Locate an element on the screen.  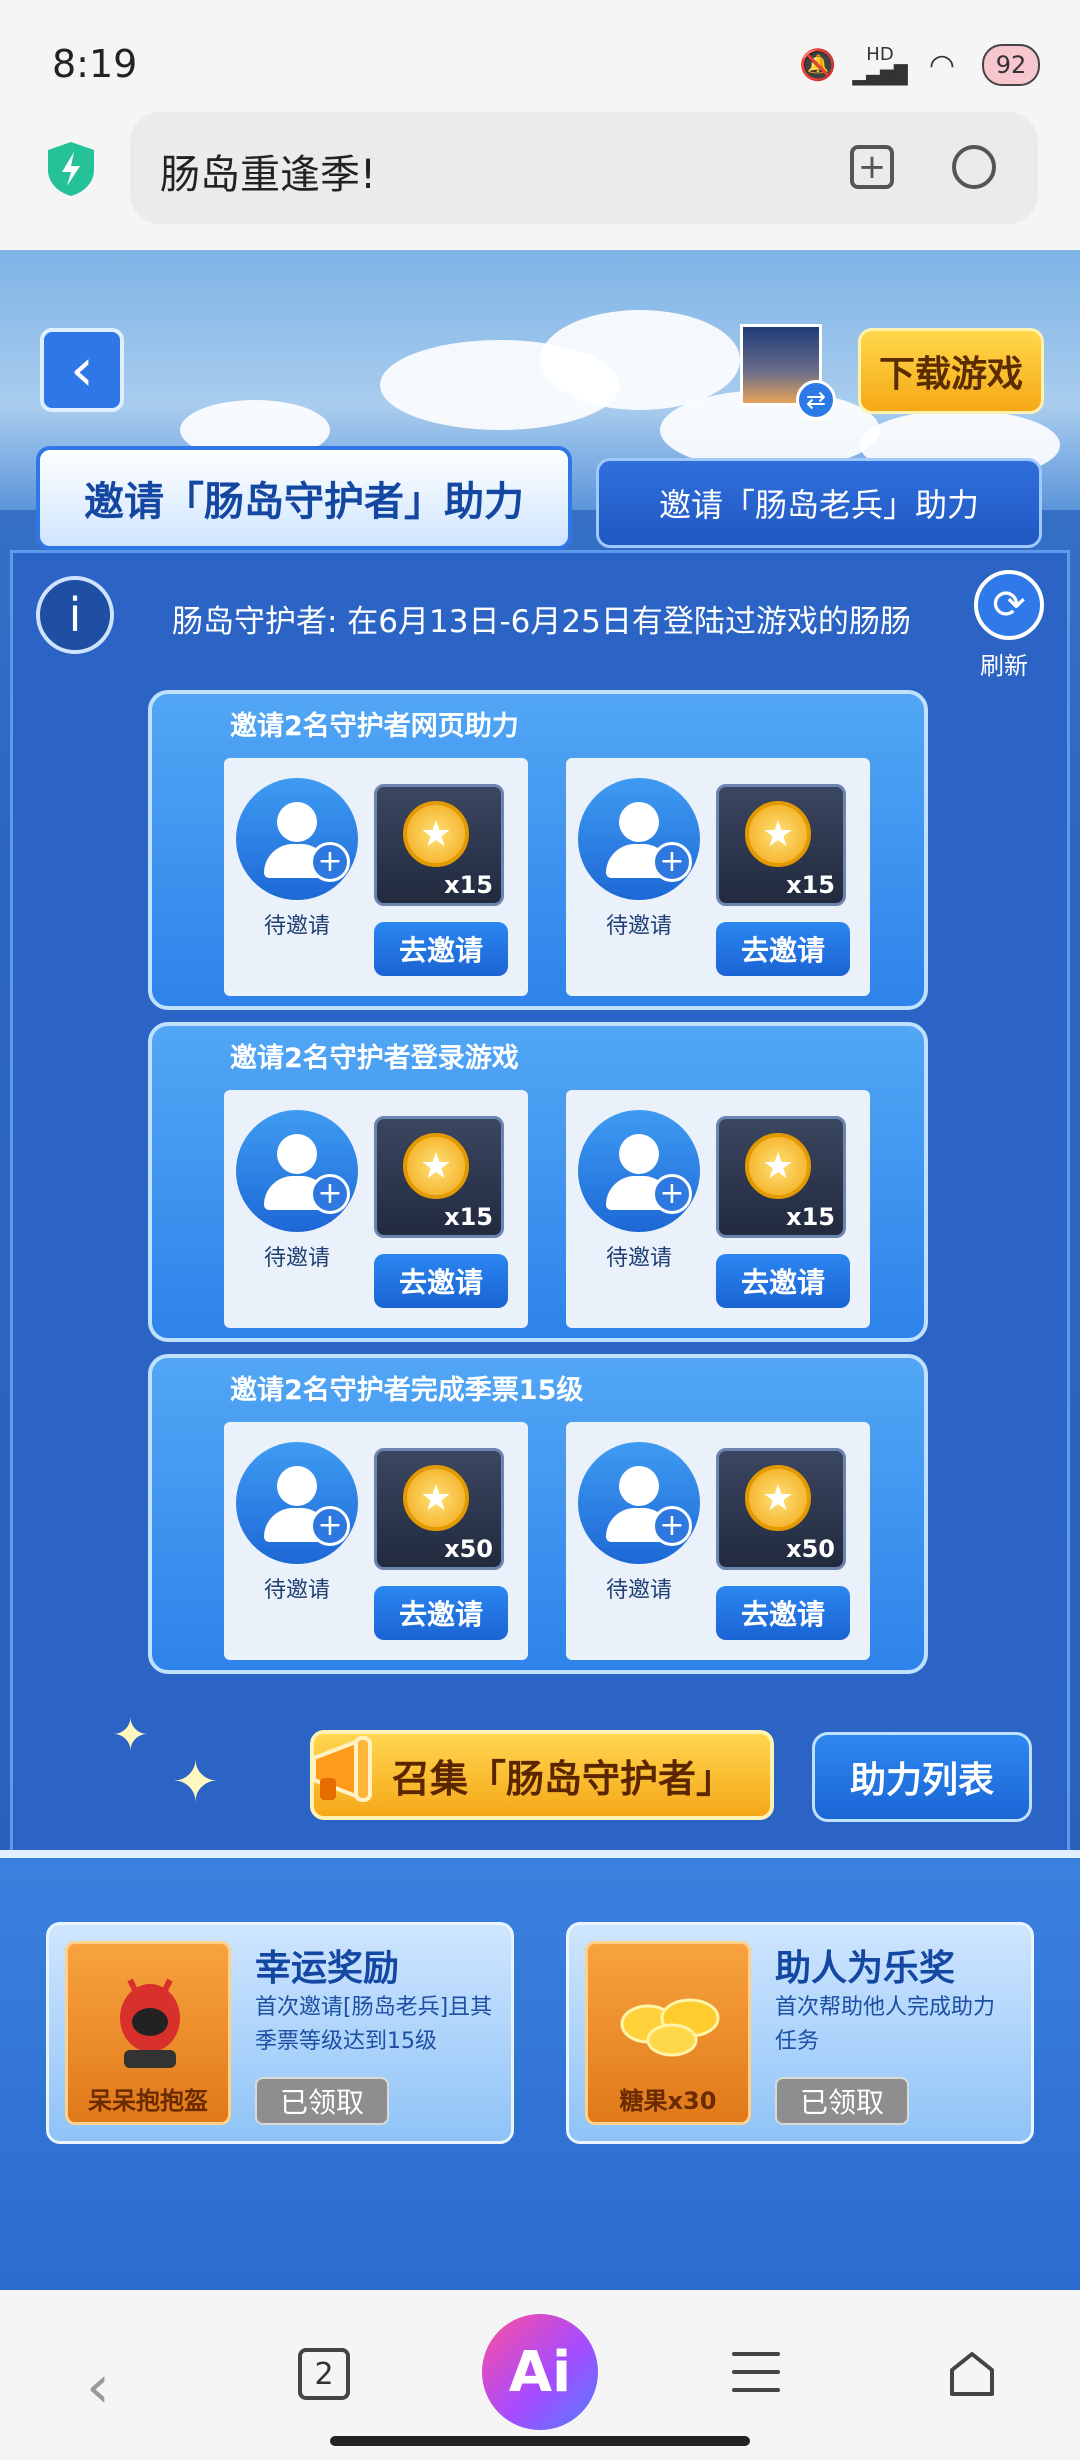
group-title: 邀请2名守护者网页助力 is located at coordinates (374, 726).